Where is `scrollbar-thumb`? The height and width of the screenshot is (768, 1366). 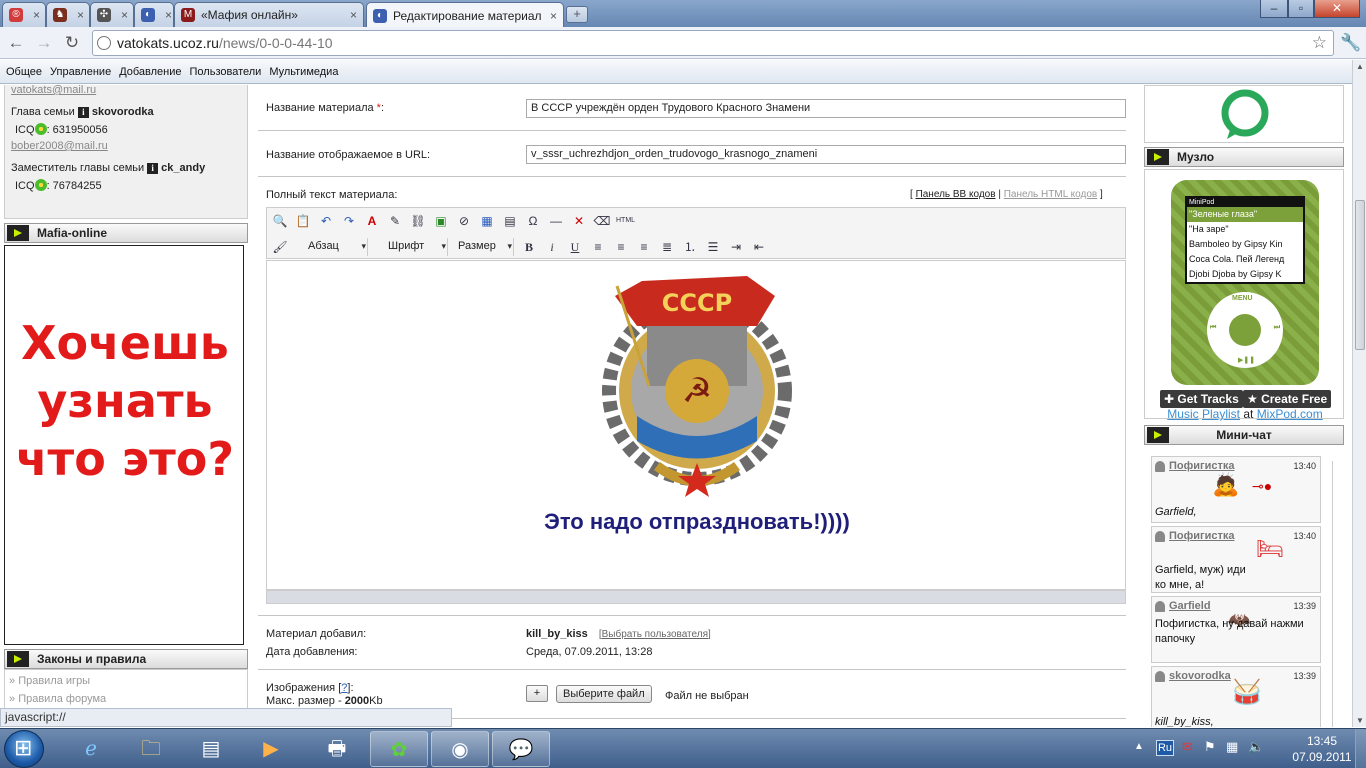 scrollbar-thumb is located at coordinates (1360, 275).